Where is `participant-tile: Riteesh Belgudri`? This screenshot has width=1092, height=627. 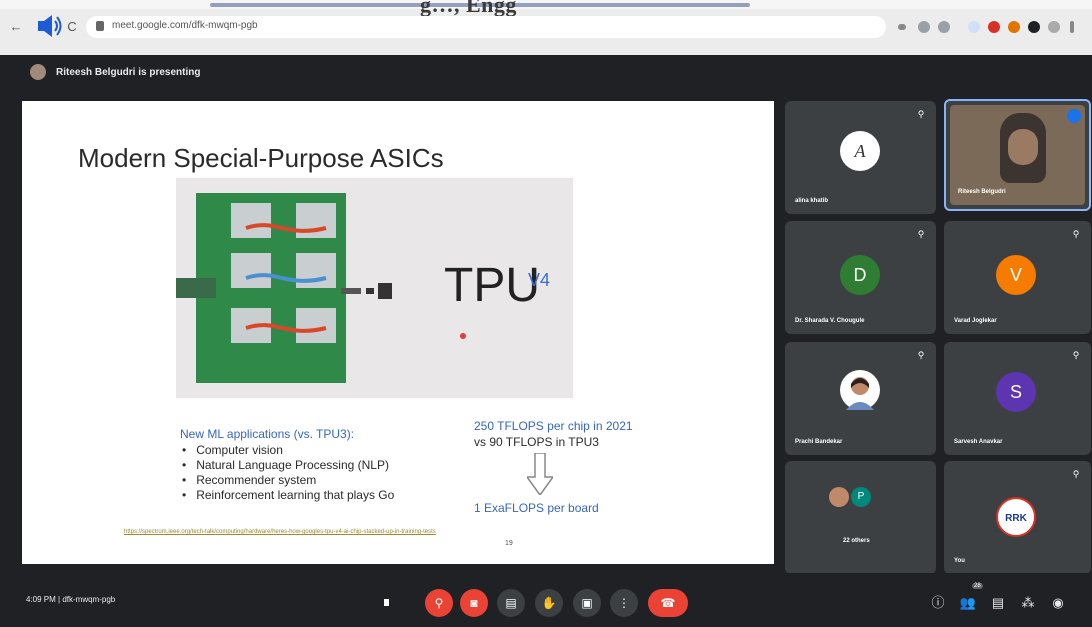
participant-tile: Riteesh Belgudri is located at coordinates (1017, 155).